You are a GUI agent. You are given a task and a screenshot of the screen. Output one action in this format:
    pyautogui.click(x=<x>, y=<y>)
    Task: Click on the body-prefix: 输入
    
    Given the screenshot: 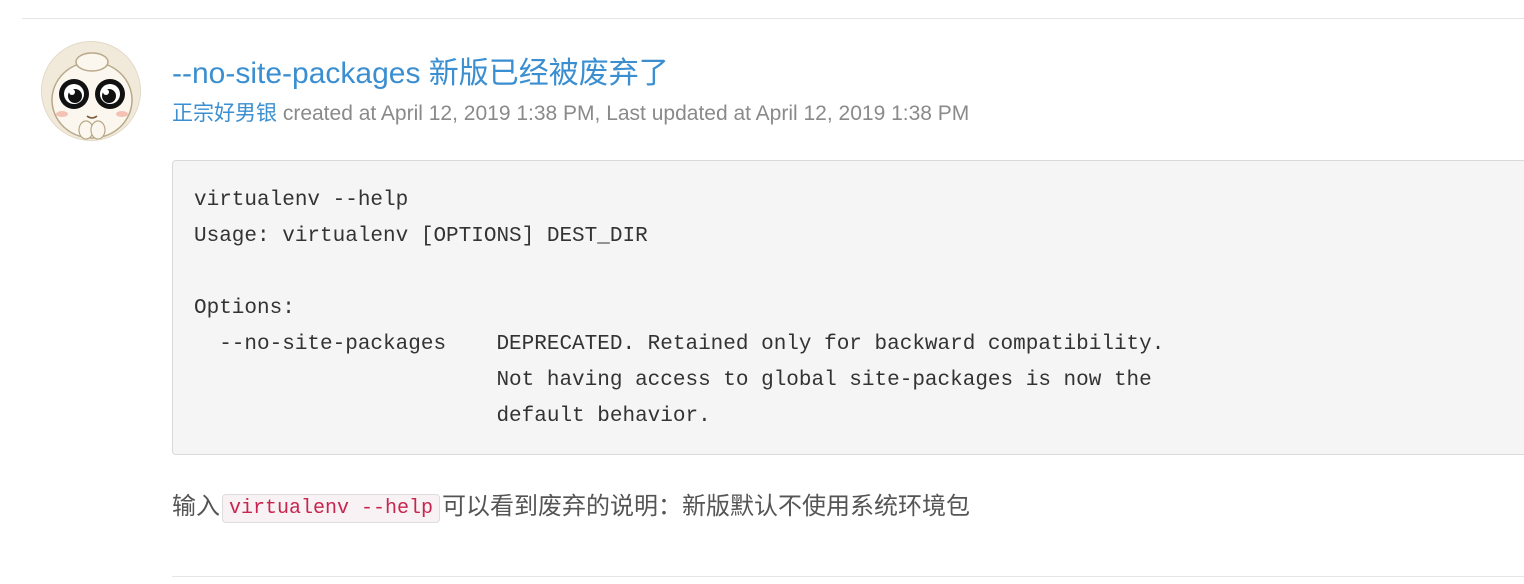 What is the action you would take?
    pyautogui.click(x=196, y=506)
    